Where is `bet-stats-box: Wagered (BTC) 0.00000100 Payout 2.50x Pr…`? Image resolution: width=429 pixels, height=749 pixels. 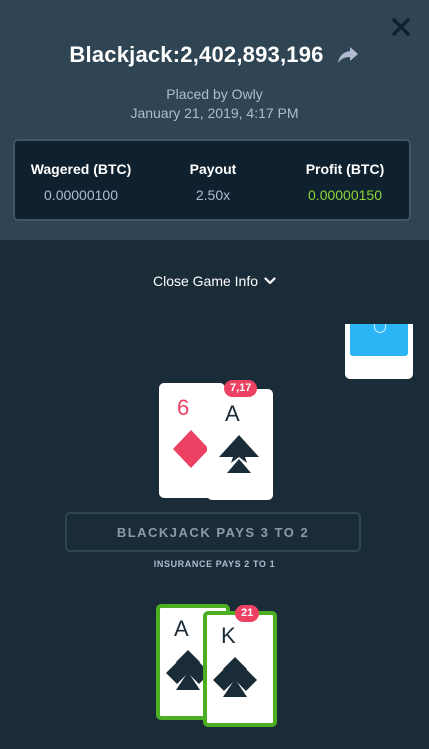 bet-stats-box: Wagered (BTC) 0.00000100 Payout 2.50x Pr… is located at coordinates (212, 180).